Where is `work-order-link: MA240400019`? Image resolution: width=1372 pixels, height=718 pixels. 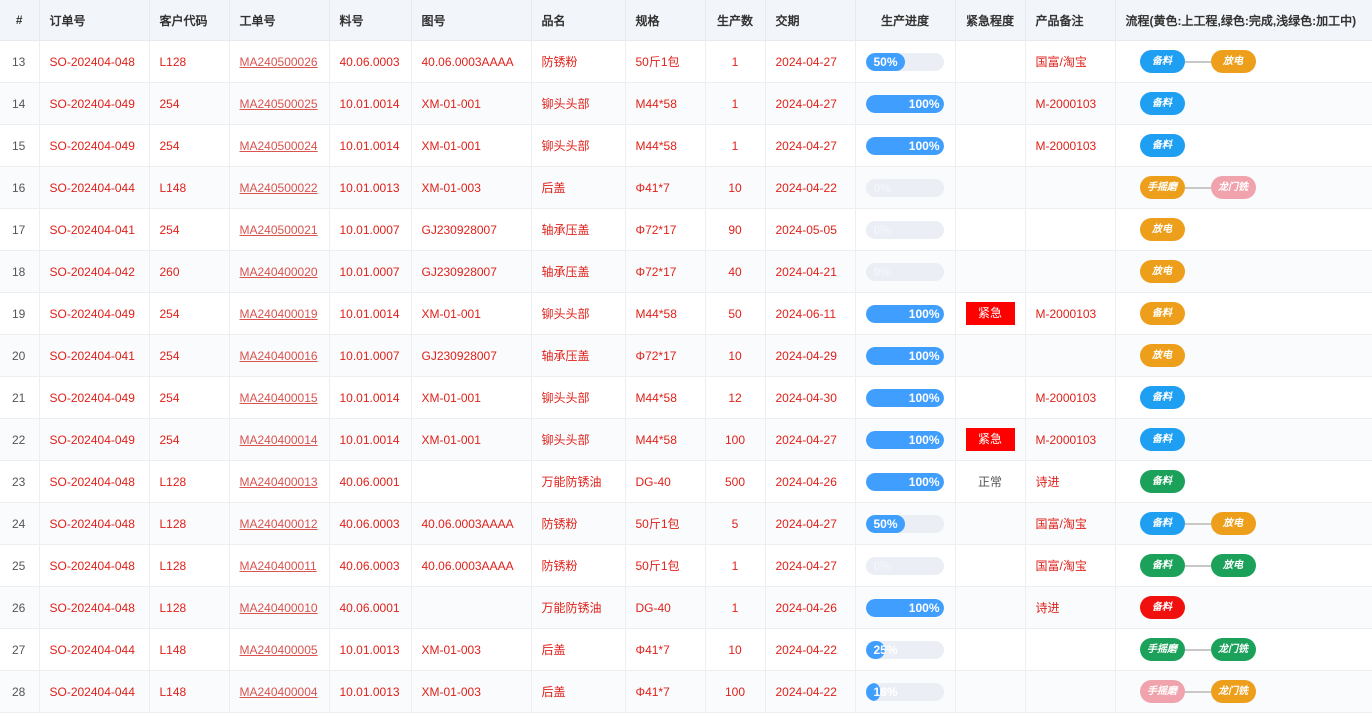 work-order-link: MA240400019 is located at coordinates (279, 314).